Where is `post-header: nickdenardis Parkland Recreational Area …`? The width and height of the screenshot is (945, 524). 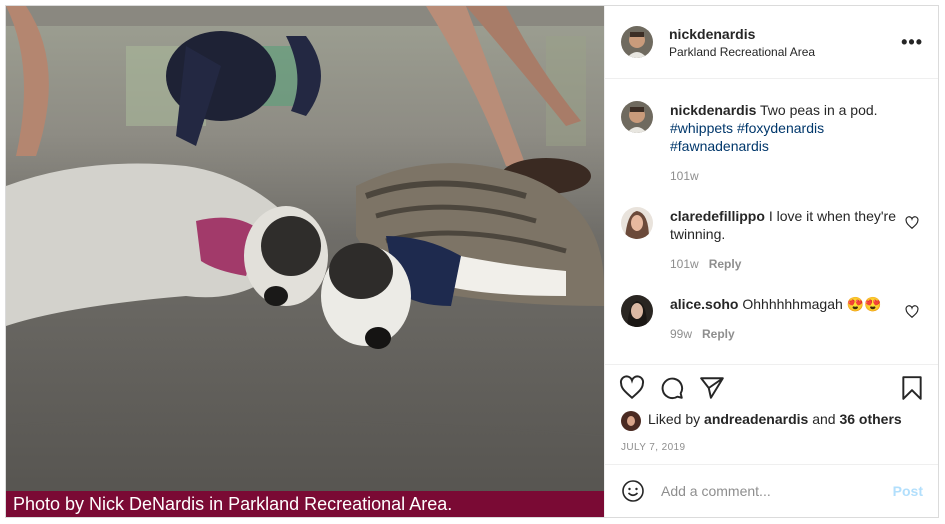 post-header: nickdenardis Parkland Recreational Area … is located at coordinates (771, 42).